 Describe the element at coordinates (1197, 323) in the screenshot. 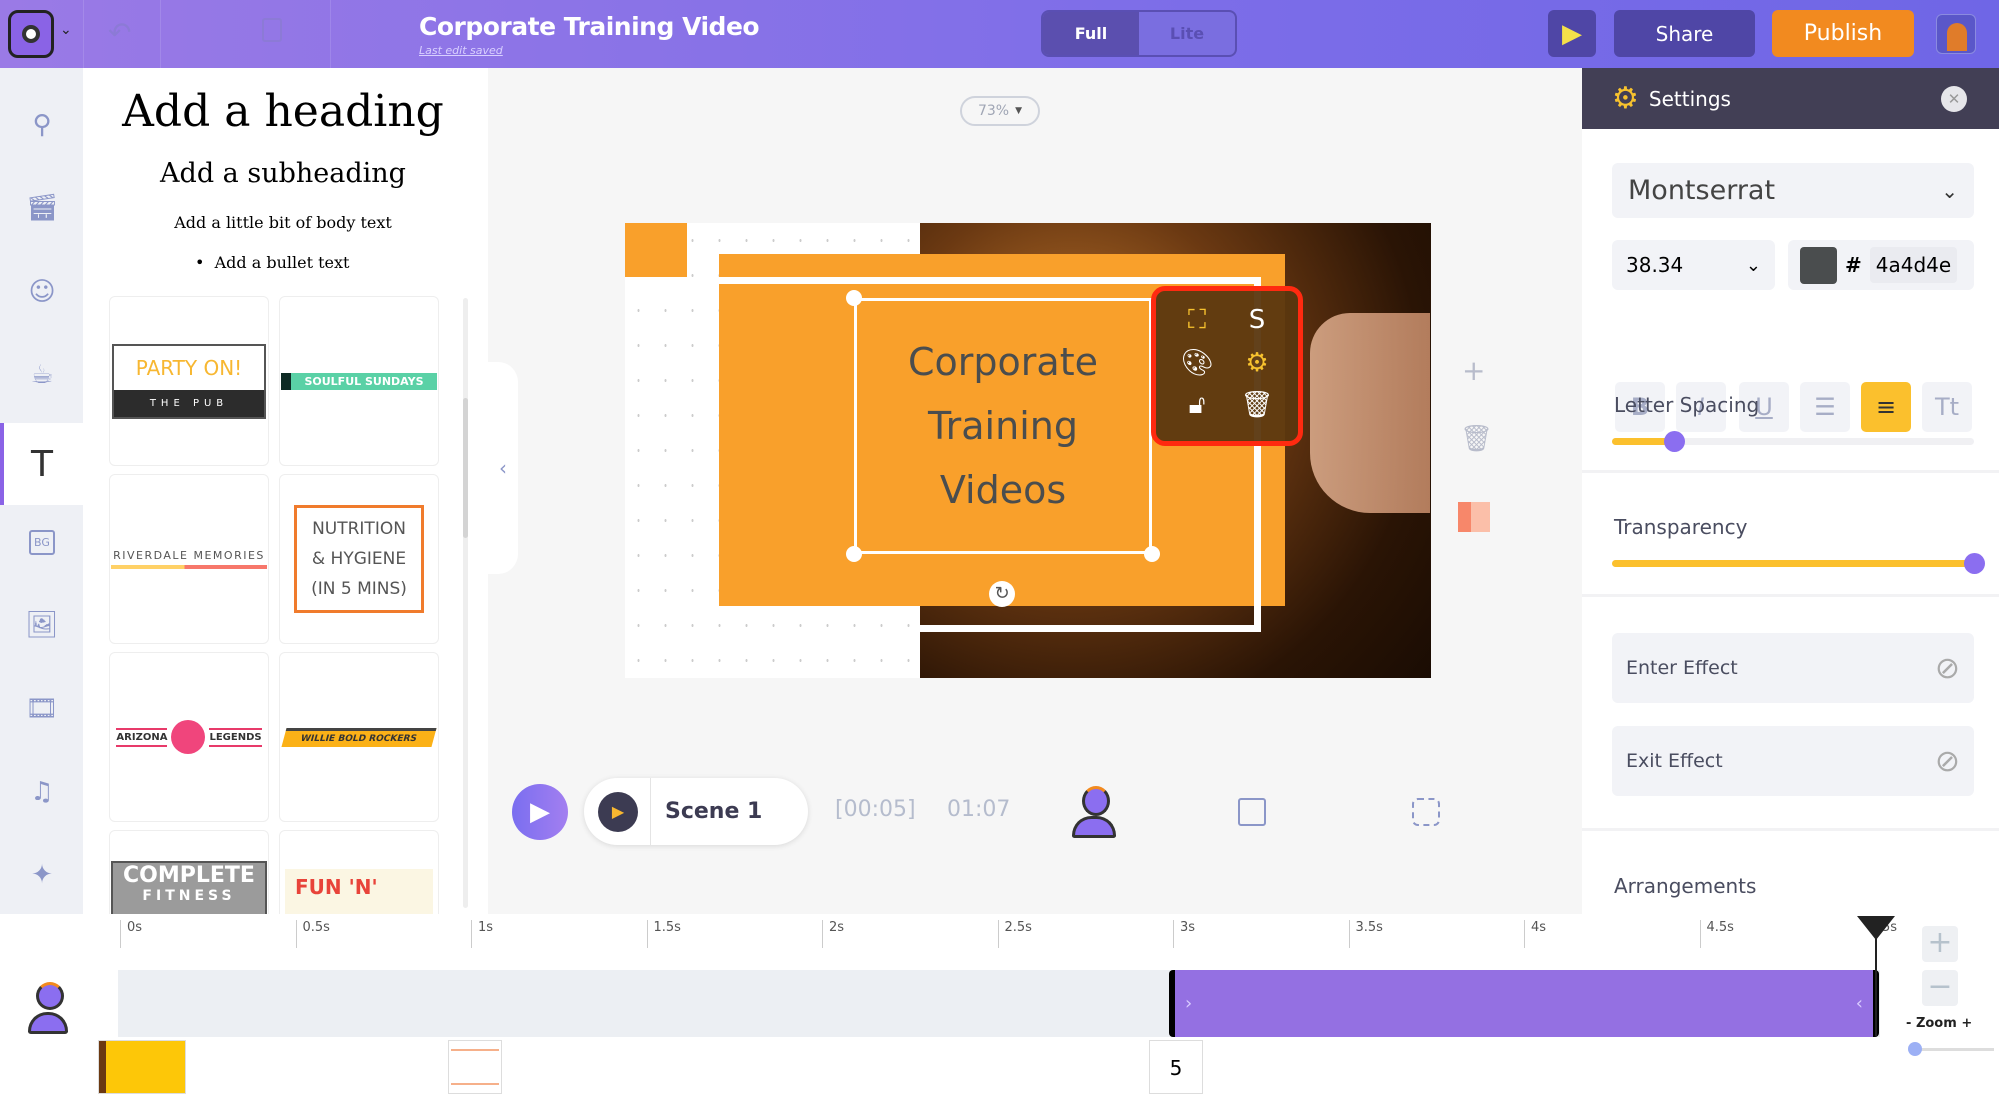

I see `group-icon: ⛶` at that location.